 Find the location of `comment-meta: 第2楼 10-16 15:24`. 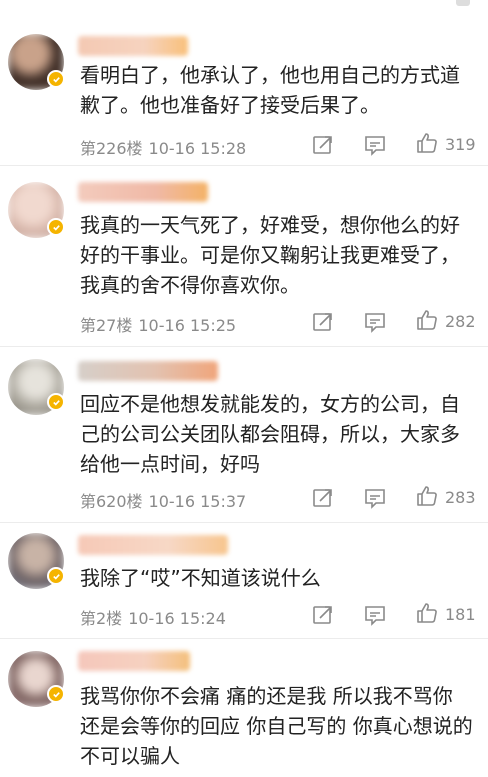

comment-meta: 第2楼 10-16 15:24 is located at coordinates (153, 617).